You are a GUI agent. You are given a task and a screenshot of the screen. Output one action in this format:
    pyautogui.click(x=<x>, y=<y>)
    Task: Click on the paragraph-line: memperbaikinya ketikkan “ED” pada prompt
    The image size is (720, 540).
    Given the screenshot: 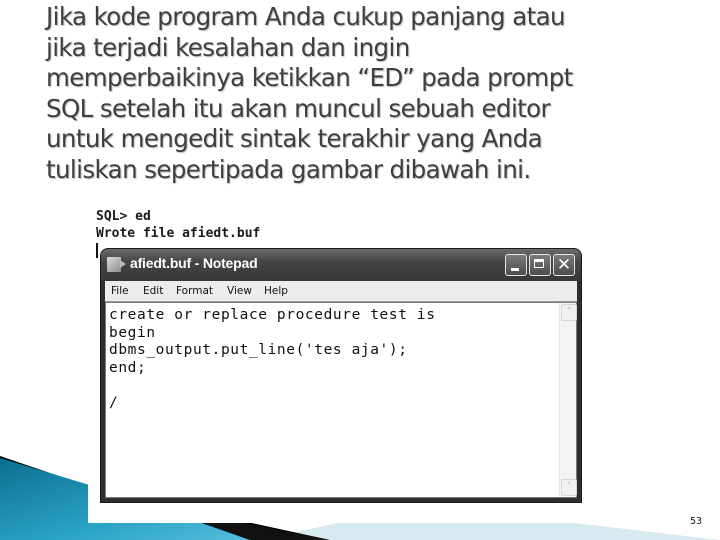 What is the action you would take?
    pyautogui.click(x=309, y=77)
    